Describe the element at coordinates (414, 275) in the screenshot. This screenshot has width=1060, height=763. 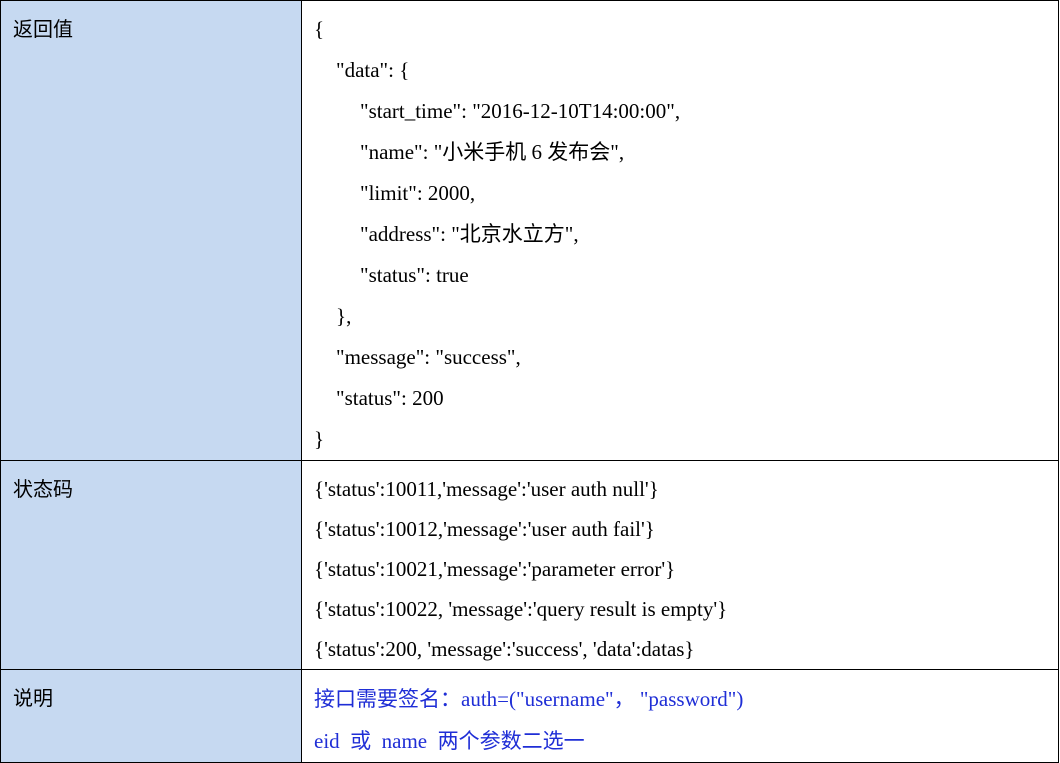
I see `json-line: "status": true` at that location.